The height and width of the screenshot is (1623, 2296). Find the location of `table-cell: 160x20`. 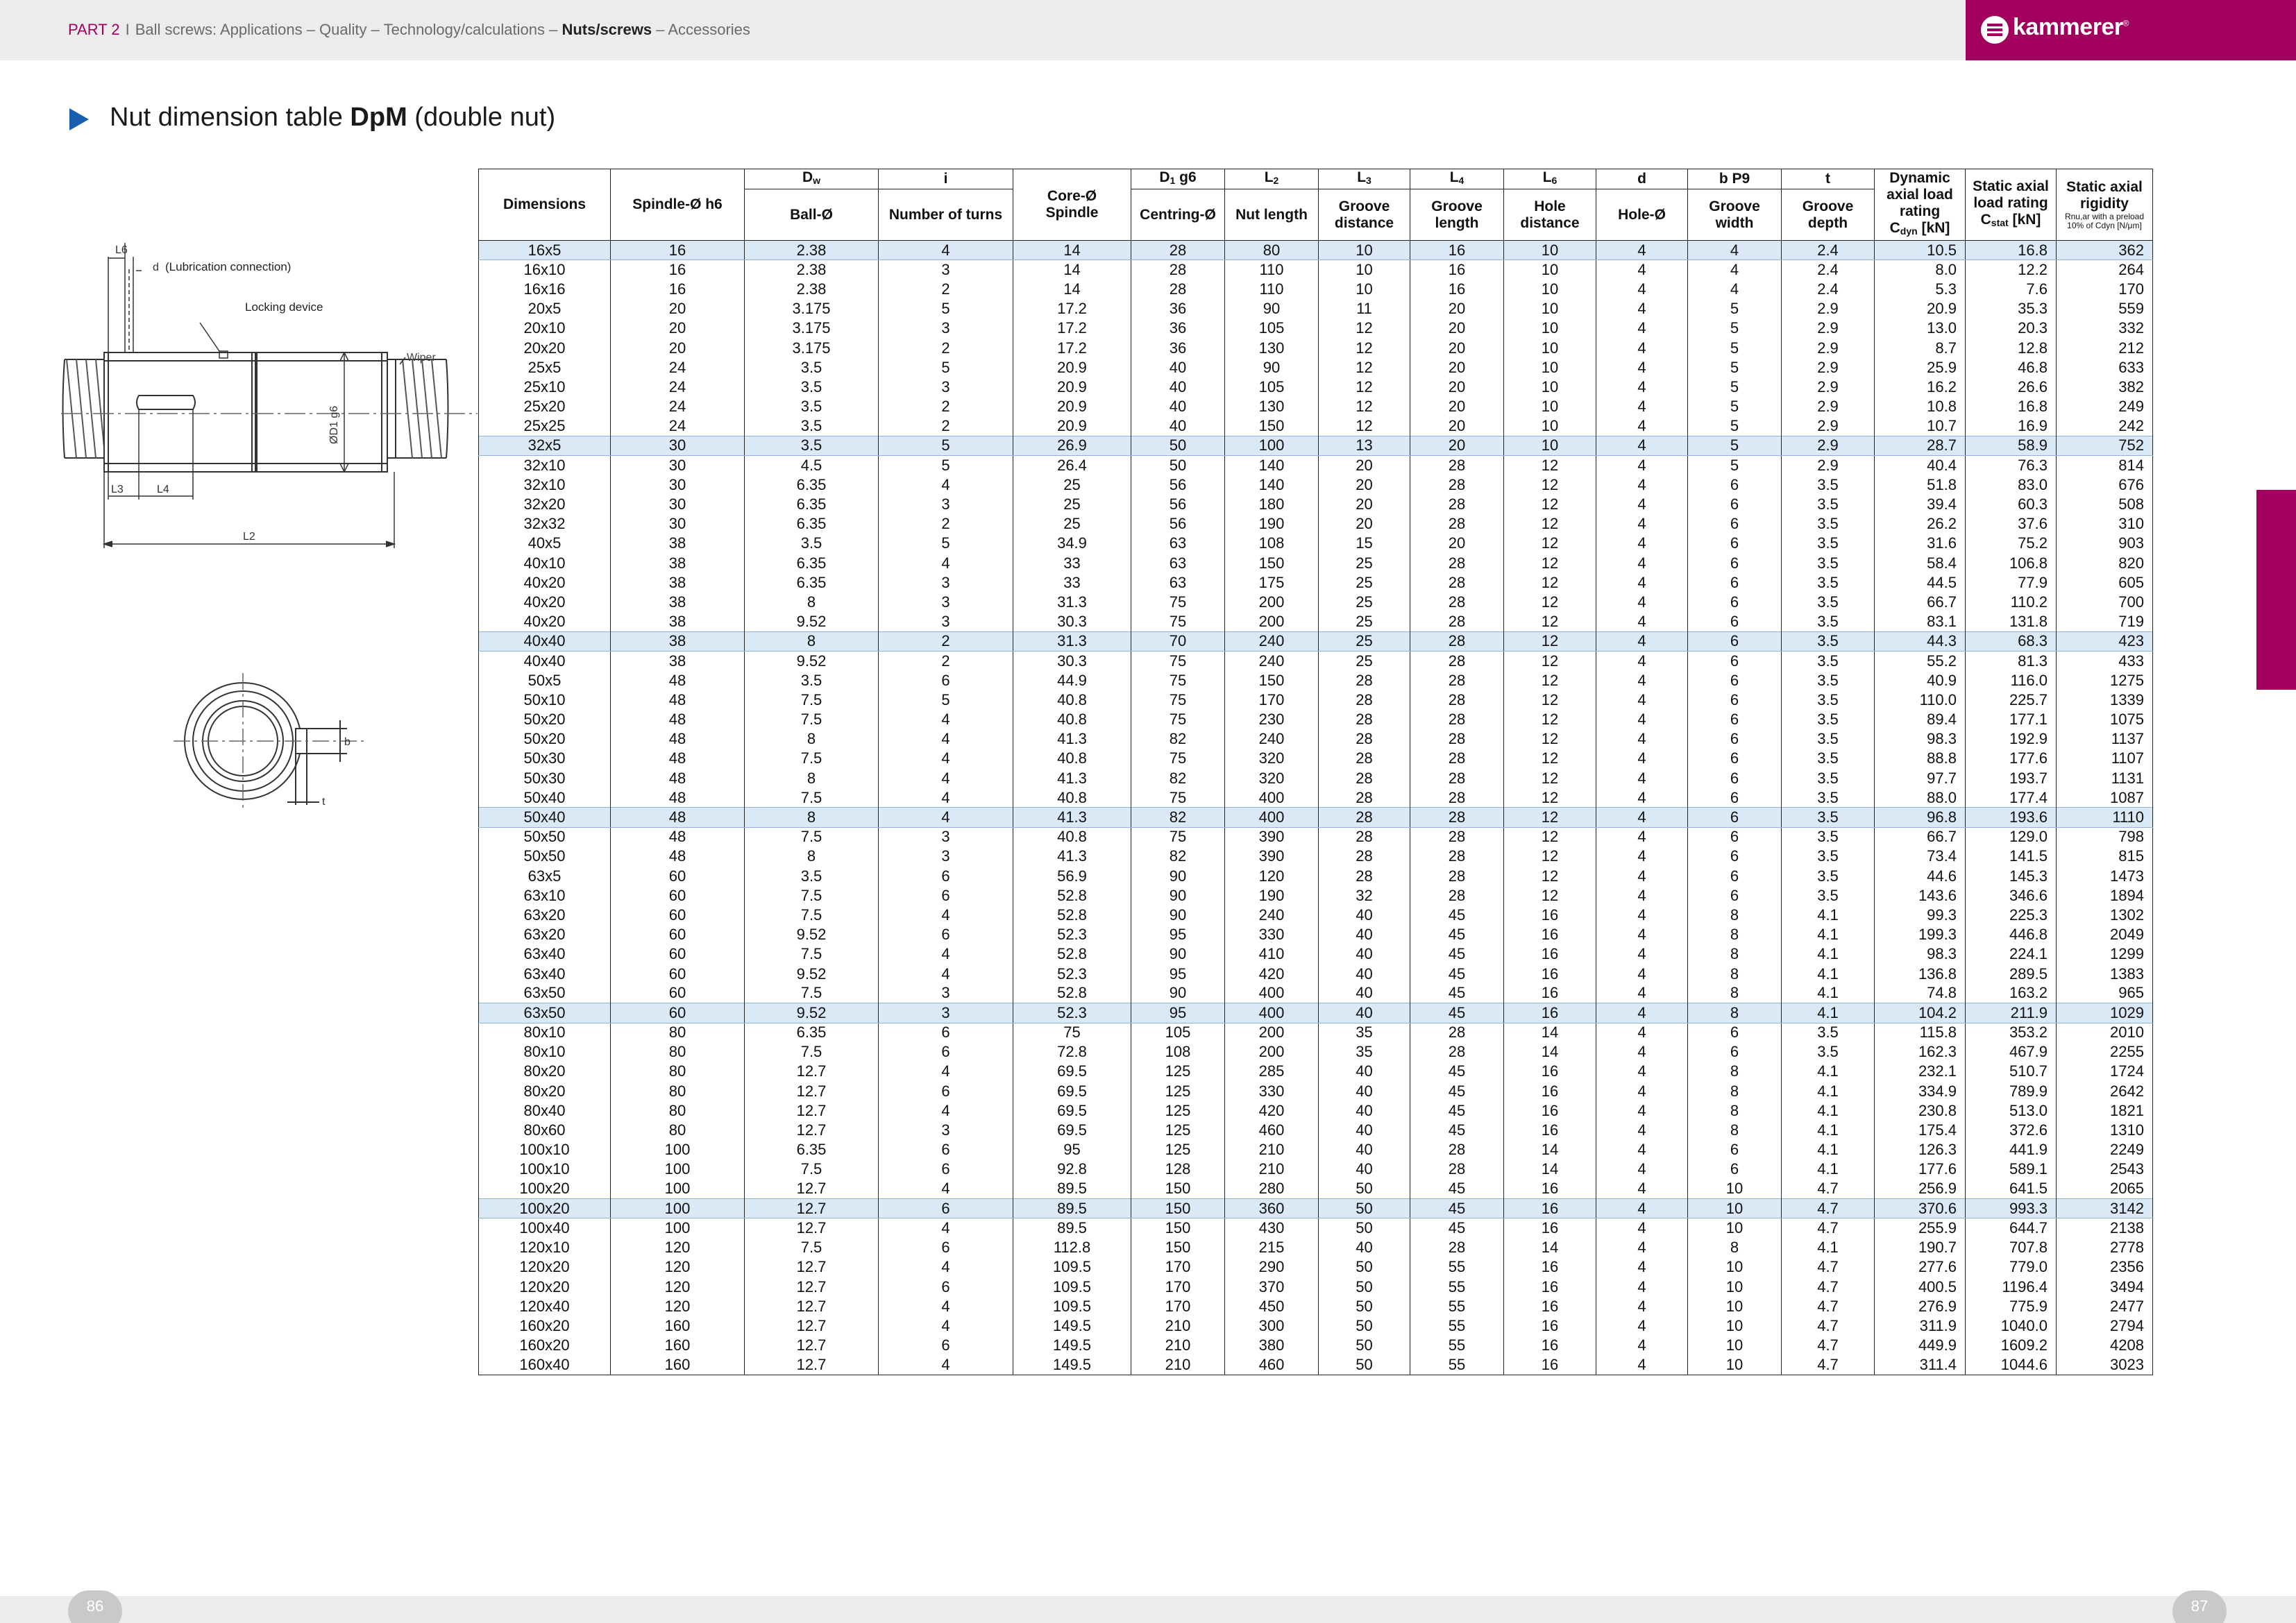

table-cell: 160x20 is located at coordinates (544, 1346).